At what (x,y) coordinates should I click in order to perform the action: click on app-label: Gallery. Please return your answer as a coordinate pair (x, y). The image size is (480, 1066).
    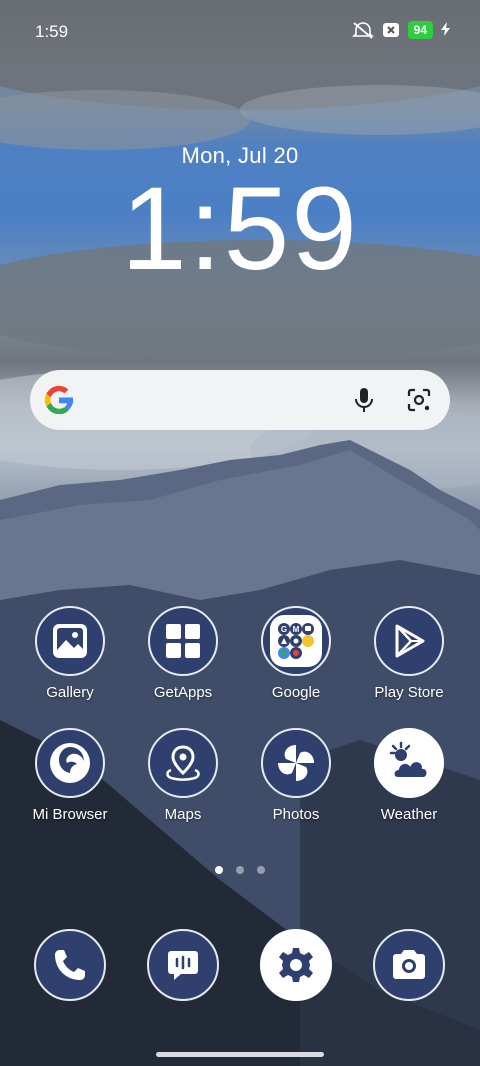
    Looking at the image, I should click on (70, 692).